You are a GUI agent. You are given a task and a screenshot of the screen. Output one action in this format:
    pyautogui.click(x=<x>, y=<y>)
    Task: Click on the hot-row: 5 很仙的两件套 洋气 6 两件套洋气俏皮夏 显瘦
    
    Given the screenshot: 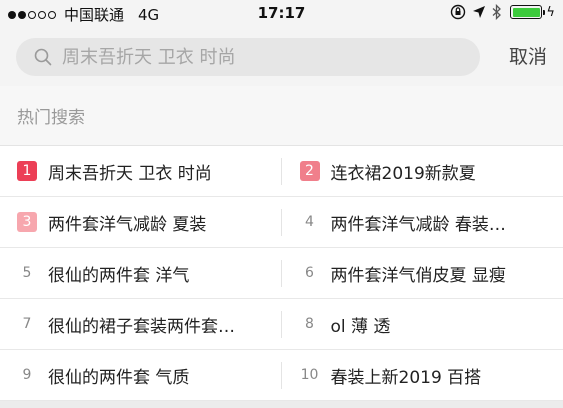 What is the action you would take?
    pyautogui.click(x=281, y=273)
    